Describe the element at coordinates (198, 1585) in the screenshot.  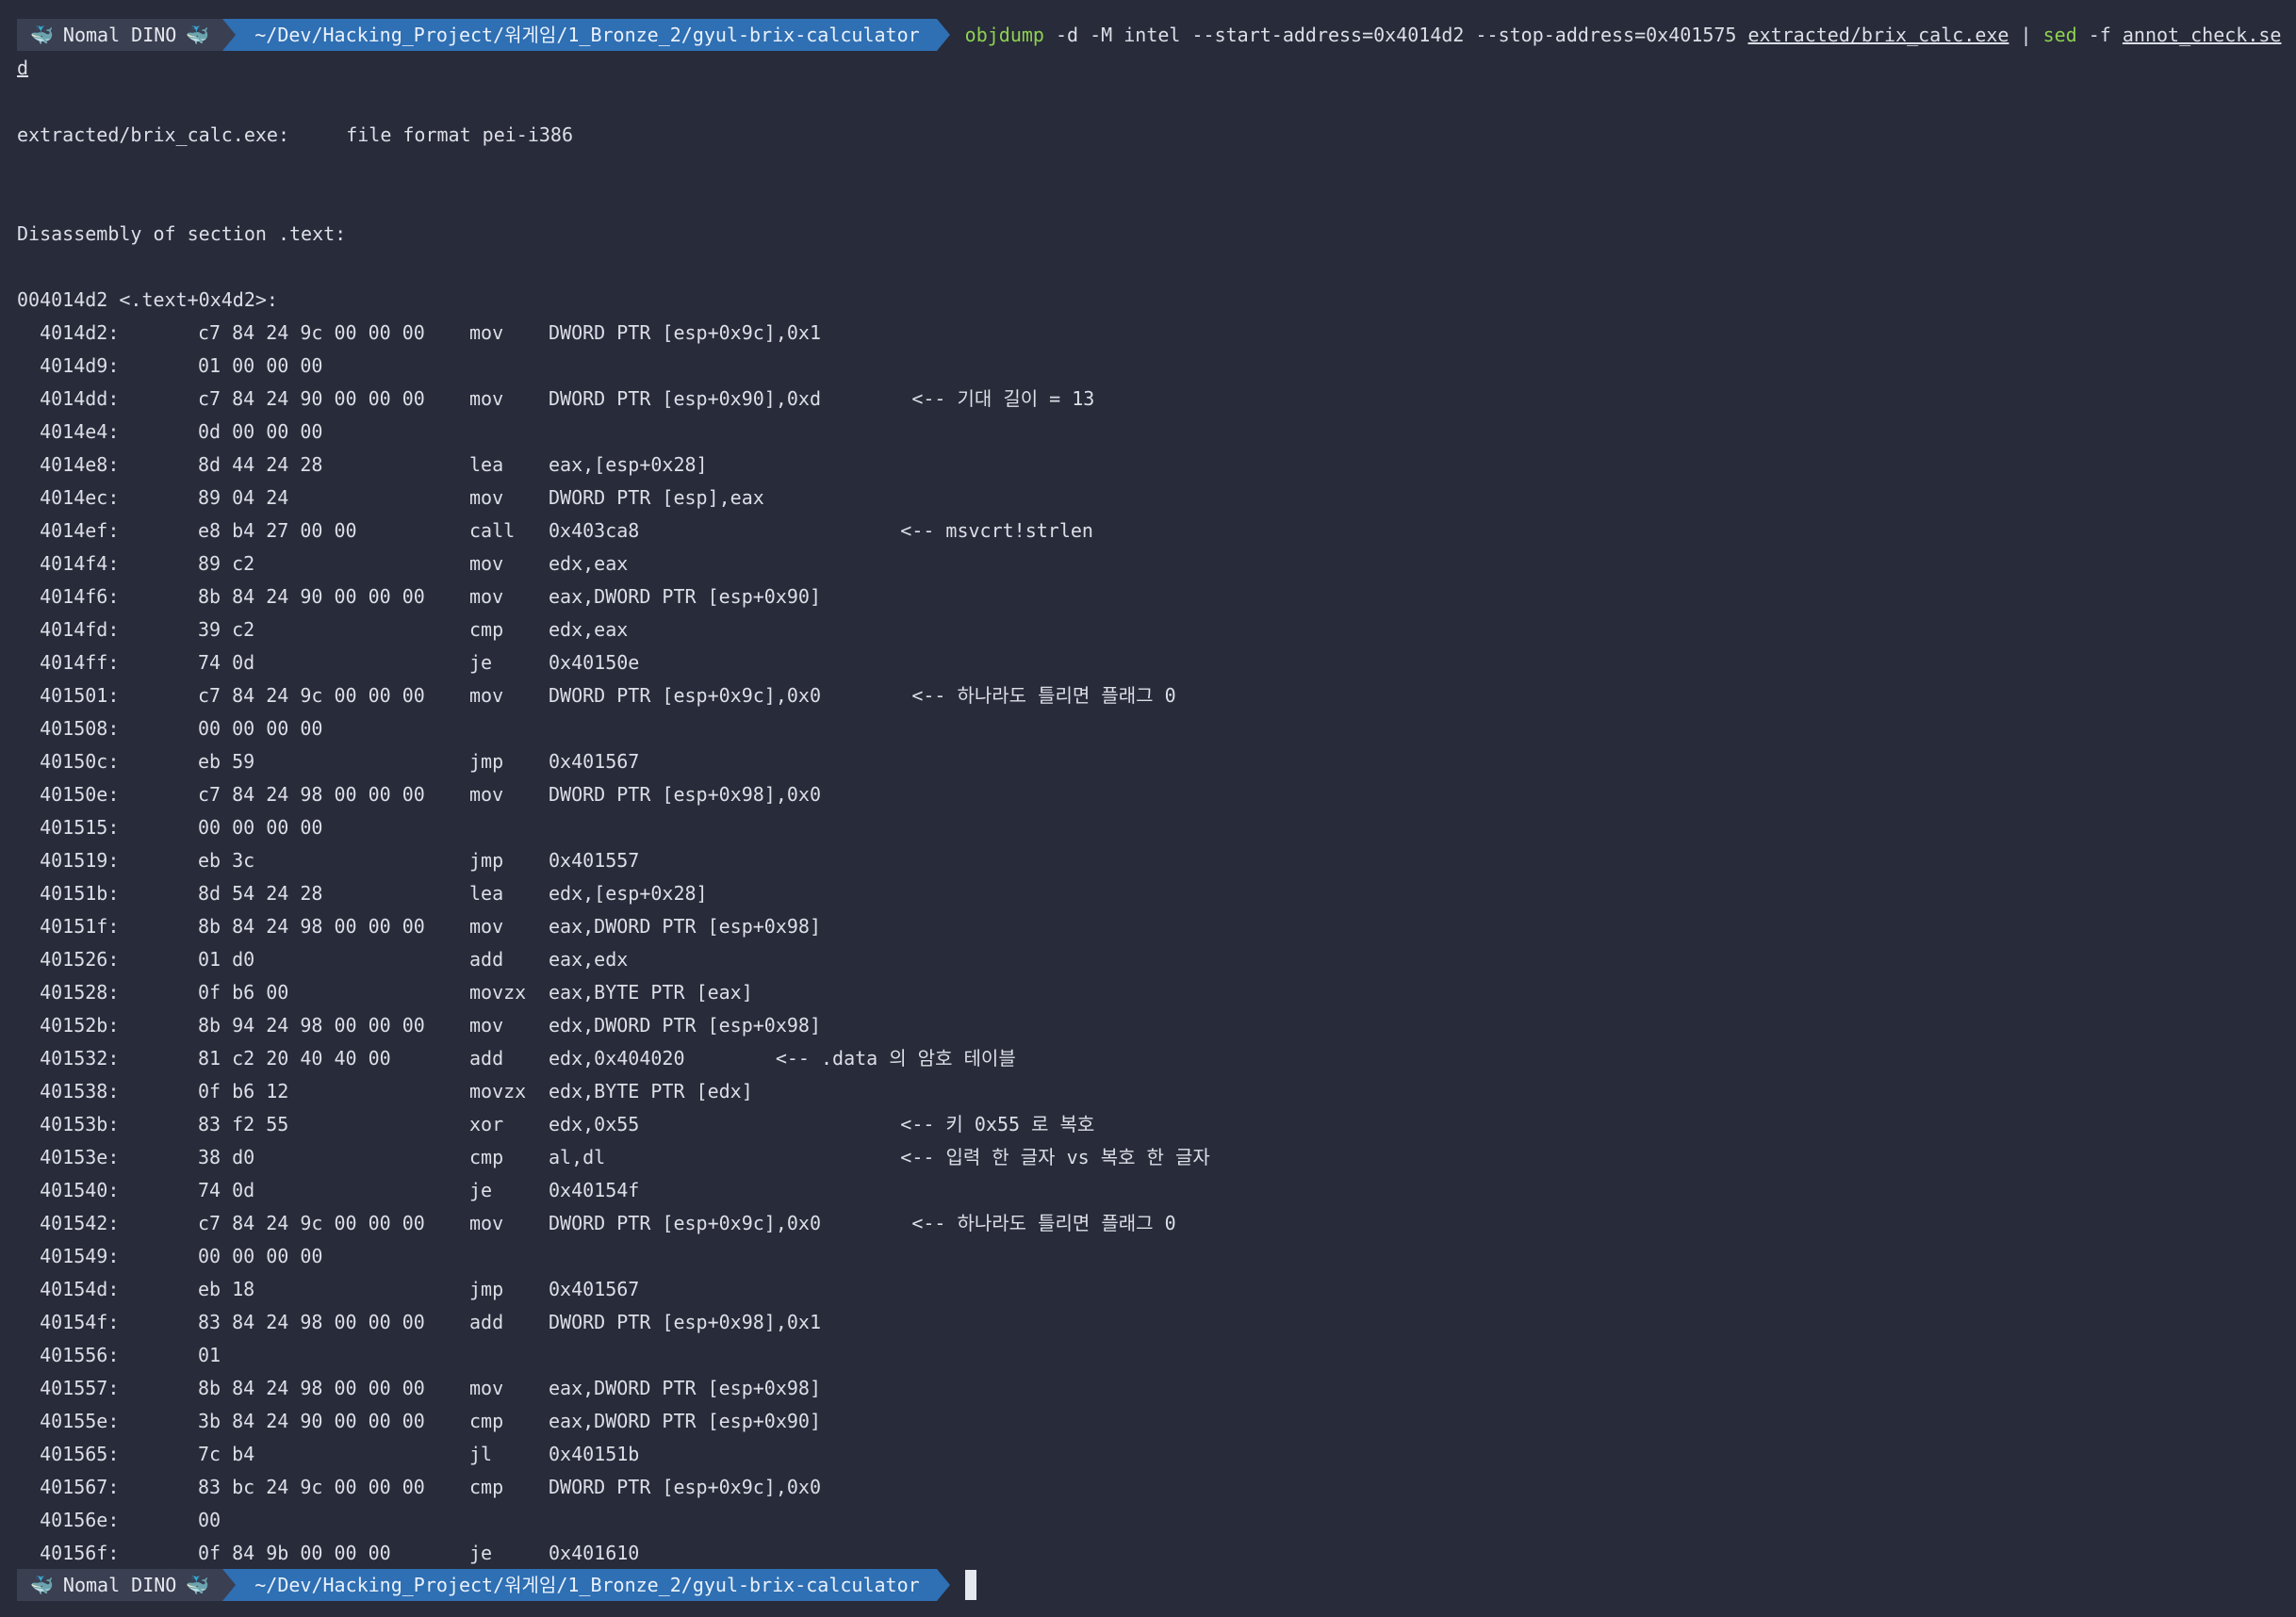
I see `whale-icon: 🐳` at that location.